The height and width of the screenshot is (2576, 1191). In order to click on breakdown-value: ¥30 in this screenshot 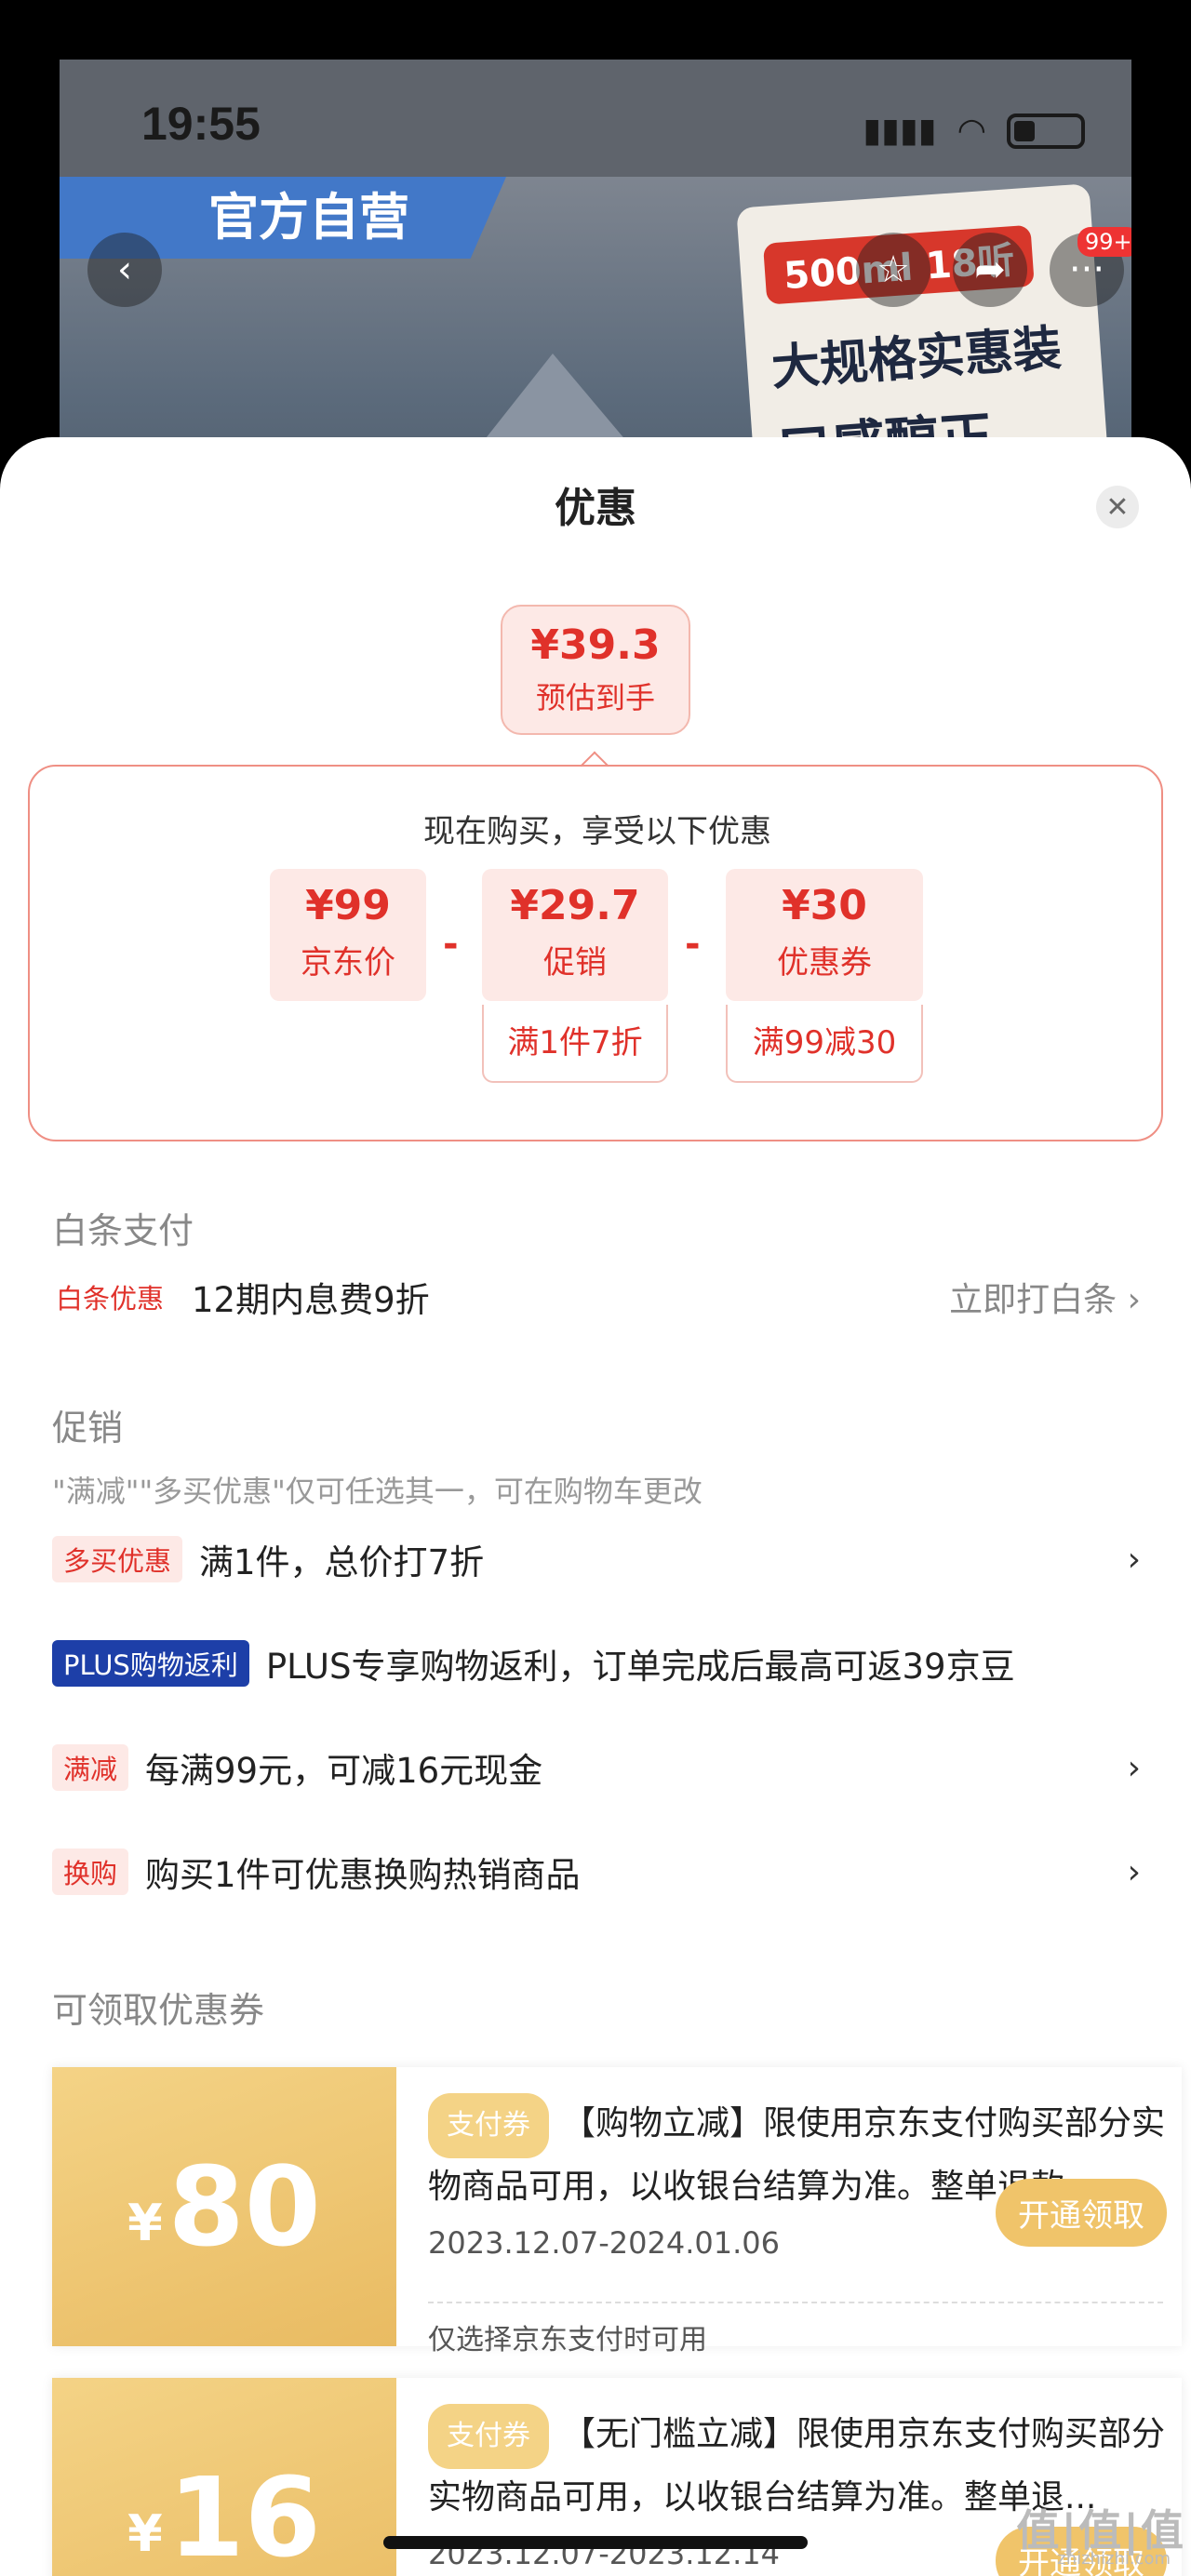, I will do `click(824, 905)`.